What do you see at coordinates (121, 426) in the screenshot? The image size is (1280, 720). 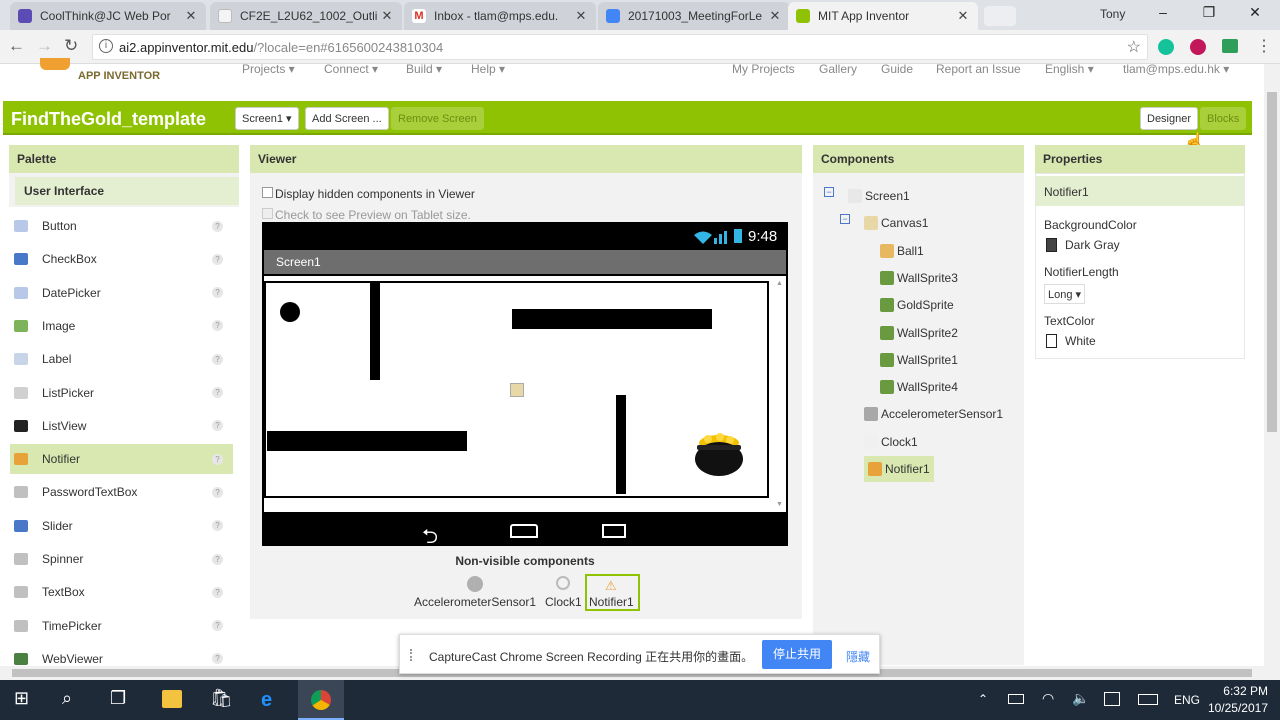 I see `palette-item: ListView?` at bounding box center [121, 426].